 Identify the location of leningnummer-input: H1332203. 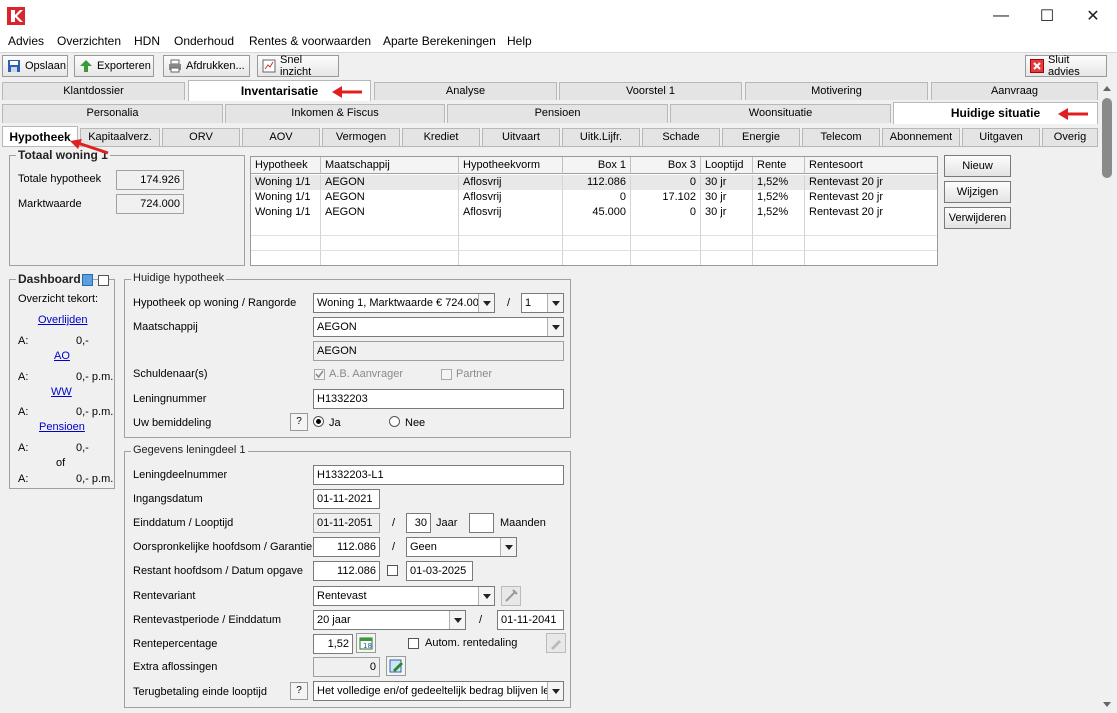
(438, 399).